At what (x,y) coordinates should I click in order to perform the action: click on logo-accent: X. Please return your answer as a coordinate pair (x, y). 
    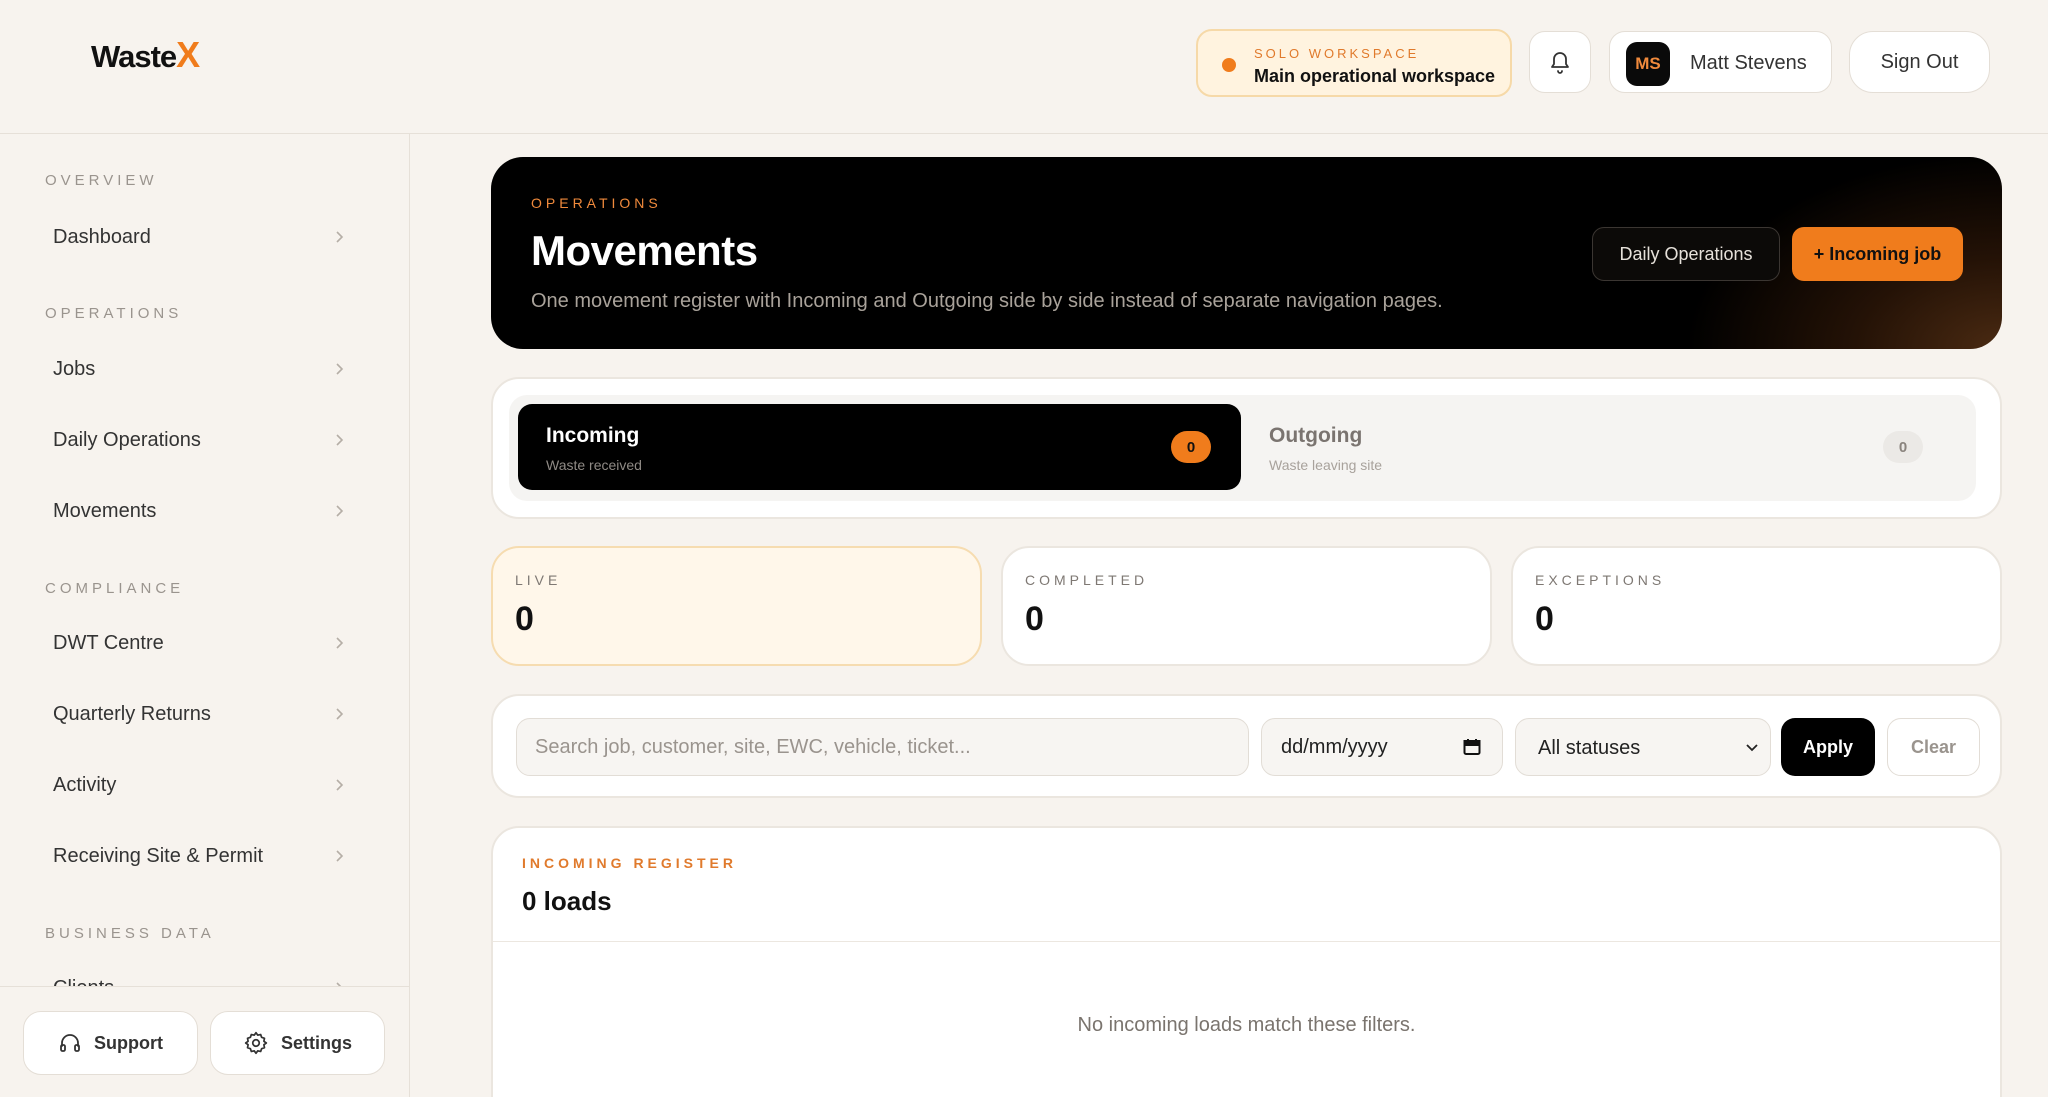
    Looking at the image, I should click on (188, 54).